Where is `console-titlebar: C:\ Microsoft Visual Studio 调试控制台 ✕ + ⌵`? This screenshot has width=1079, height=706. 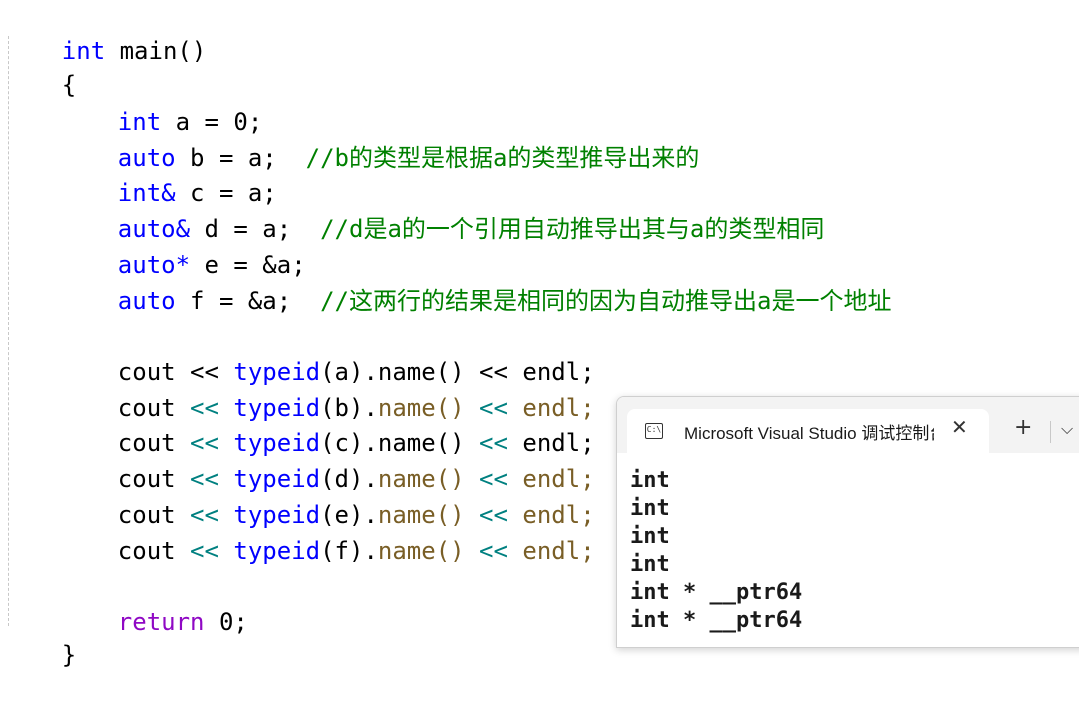 console-titlebar: C:\ Microsoft Visual Studio 调试控制台 ✕ + ⌵ is located at coordinates (848, 425).